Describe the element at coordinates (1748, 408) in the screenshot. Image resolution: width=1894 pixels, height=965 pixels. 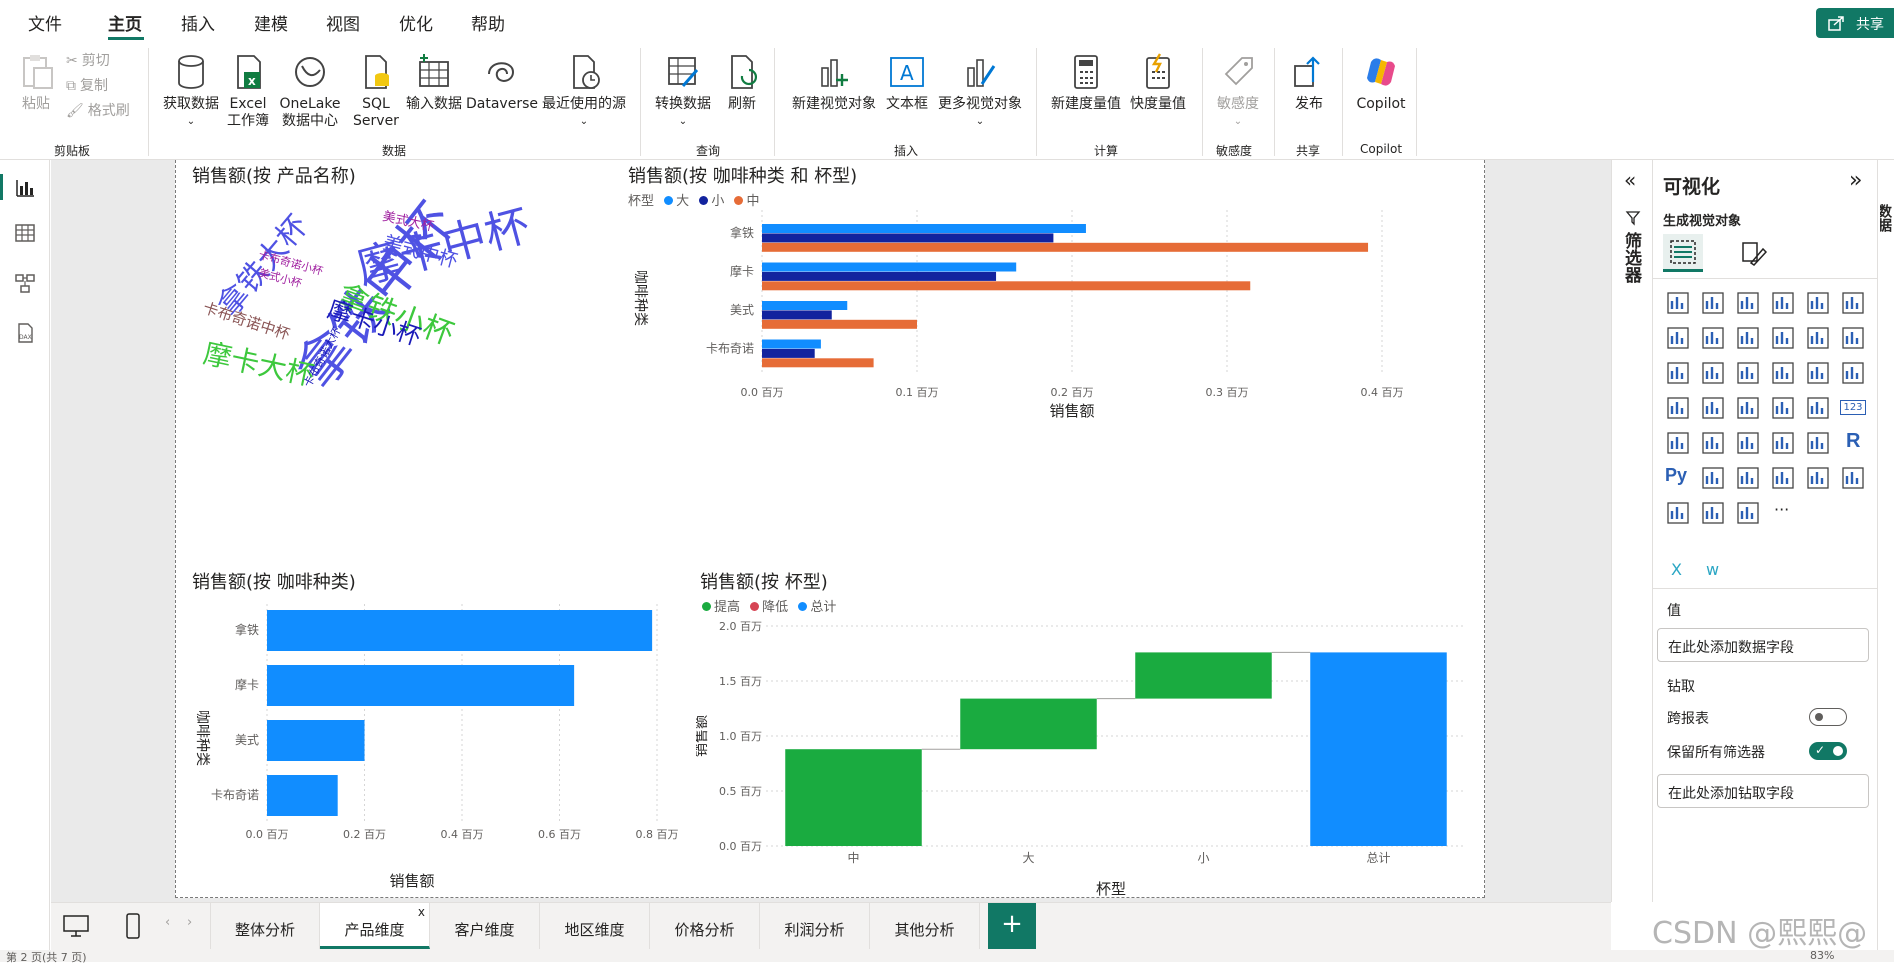
I see `filled-map-icon` at that location.